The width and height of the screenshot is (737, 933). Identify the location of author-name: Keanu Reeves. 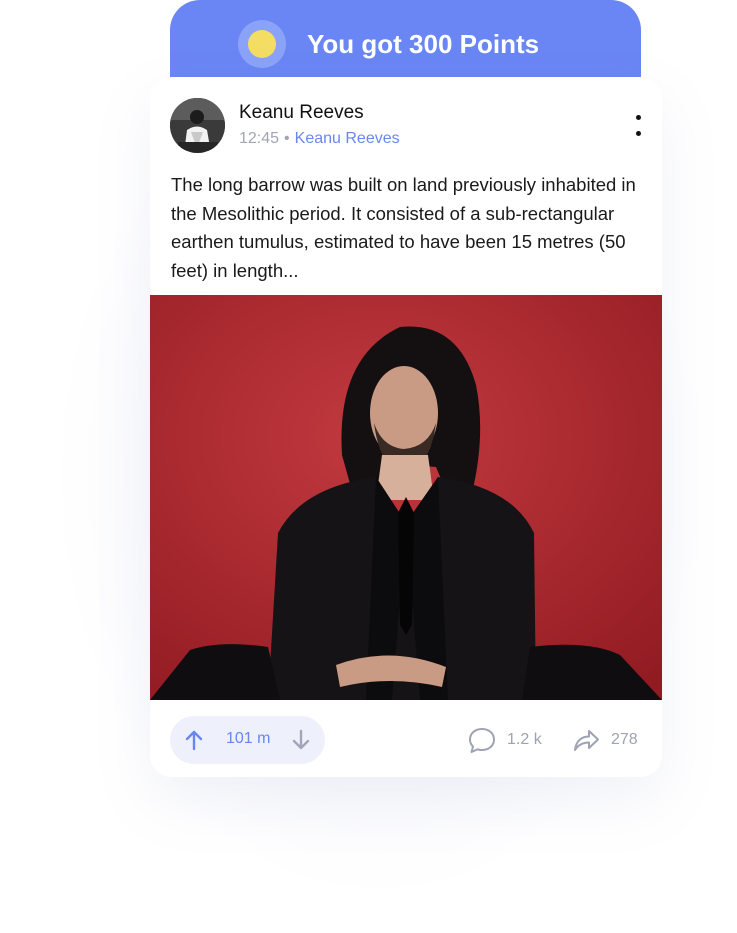
(301, 113).